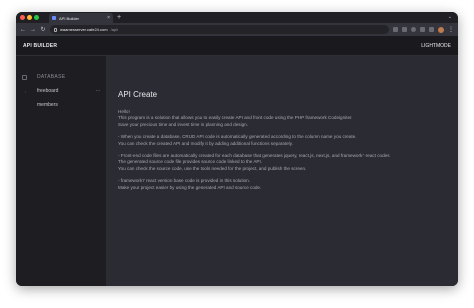 The width and height of the screenshot is (474, 308). Describe the element at coordinates (413, 29) in the screenshot. I see `extension-icon` at that location.